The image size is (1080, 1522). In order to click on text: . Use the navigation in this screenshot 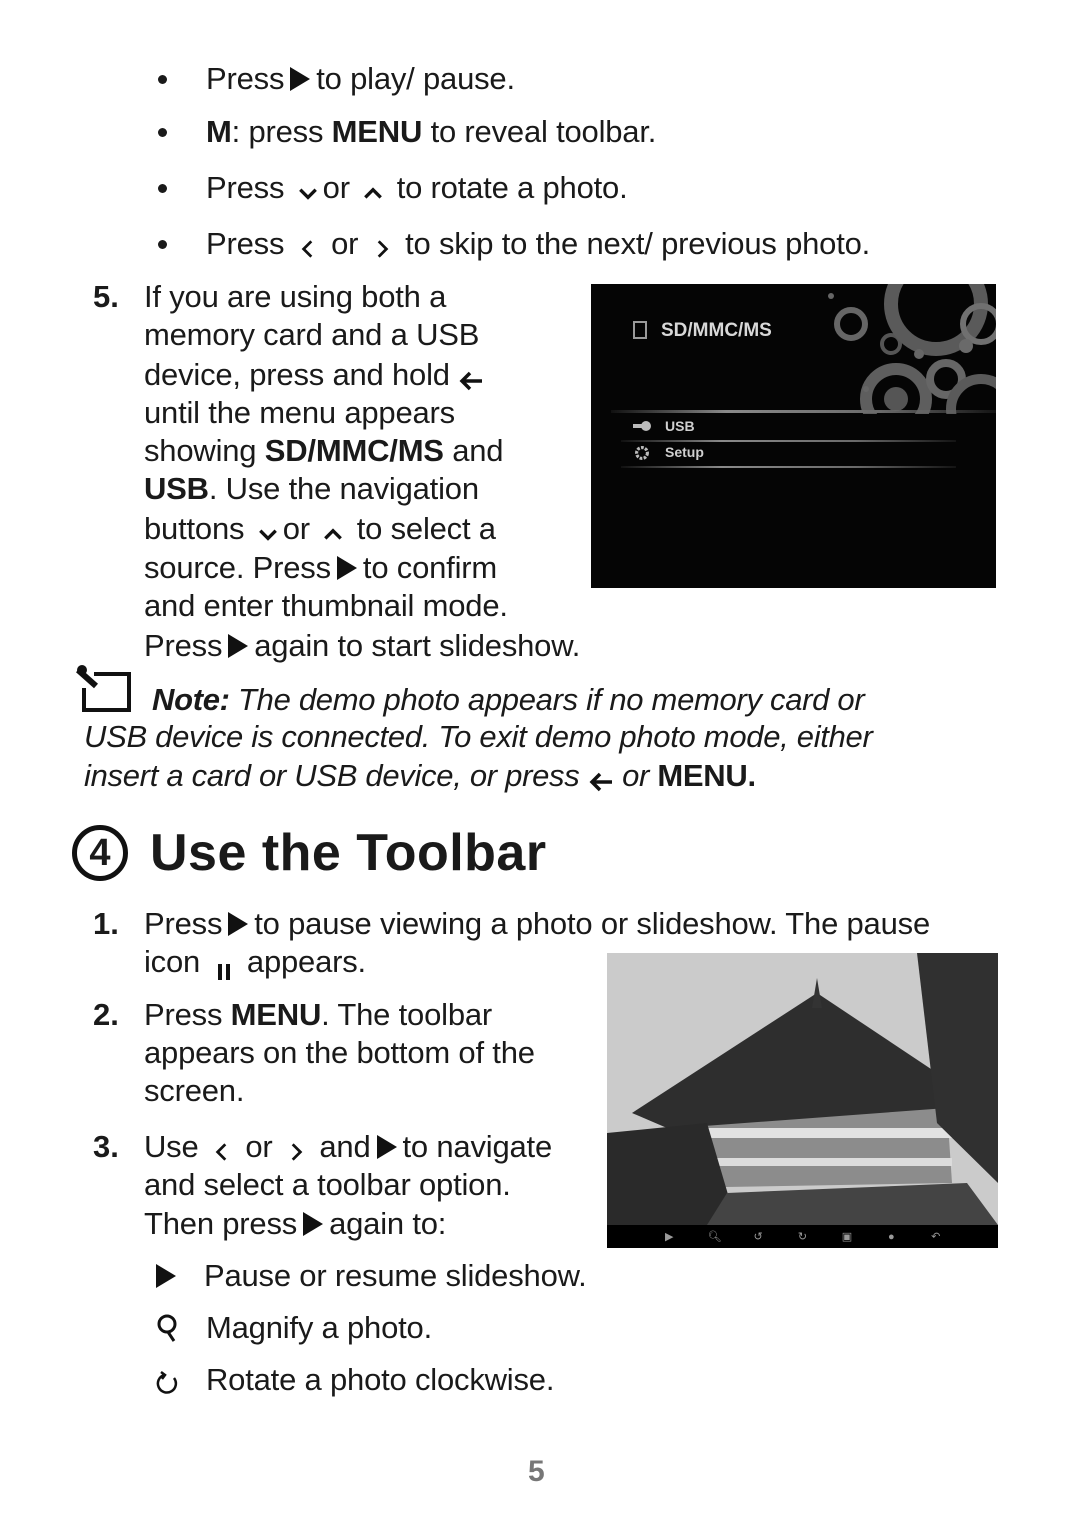, I will do `click(343, 488)`.